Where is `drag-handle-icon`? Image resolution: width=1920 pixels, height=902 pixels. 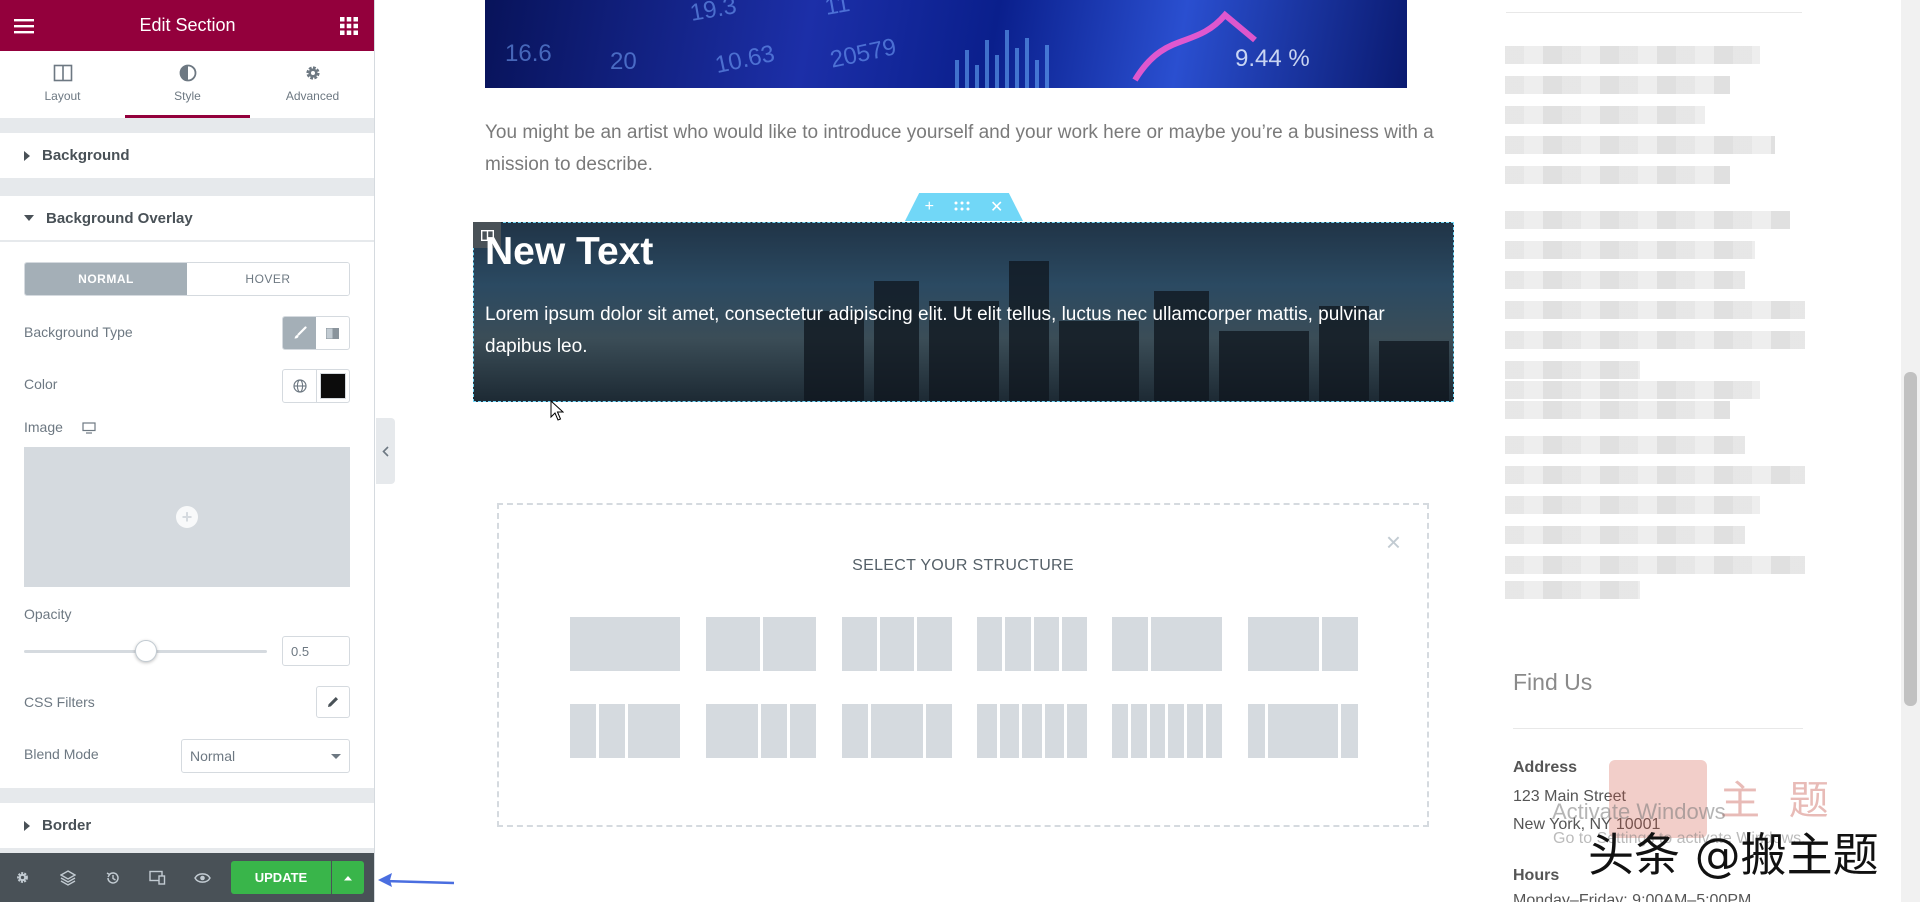 drag-handle-icon is located at coordinates (962, 207).